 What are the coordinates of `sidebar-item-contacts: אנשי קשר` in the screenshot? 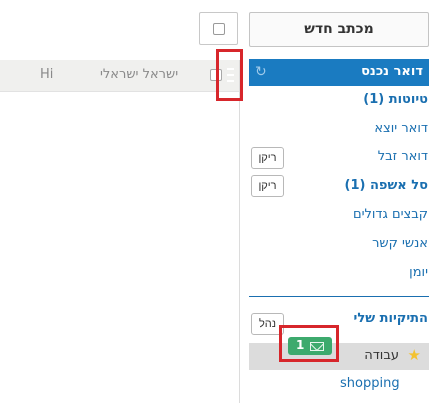 It's located at (400, 243).